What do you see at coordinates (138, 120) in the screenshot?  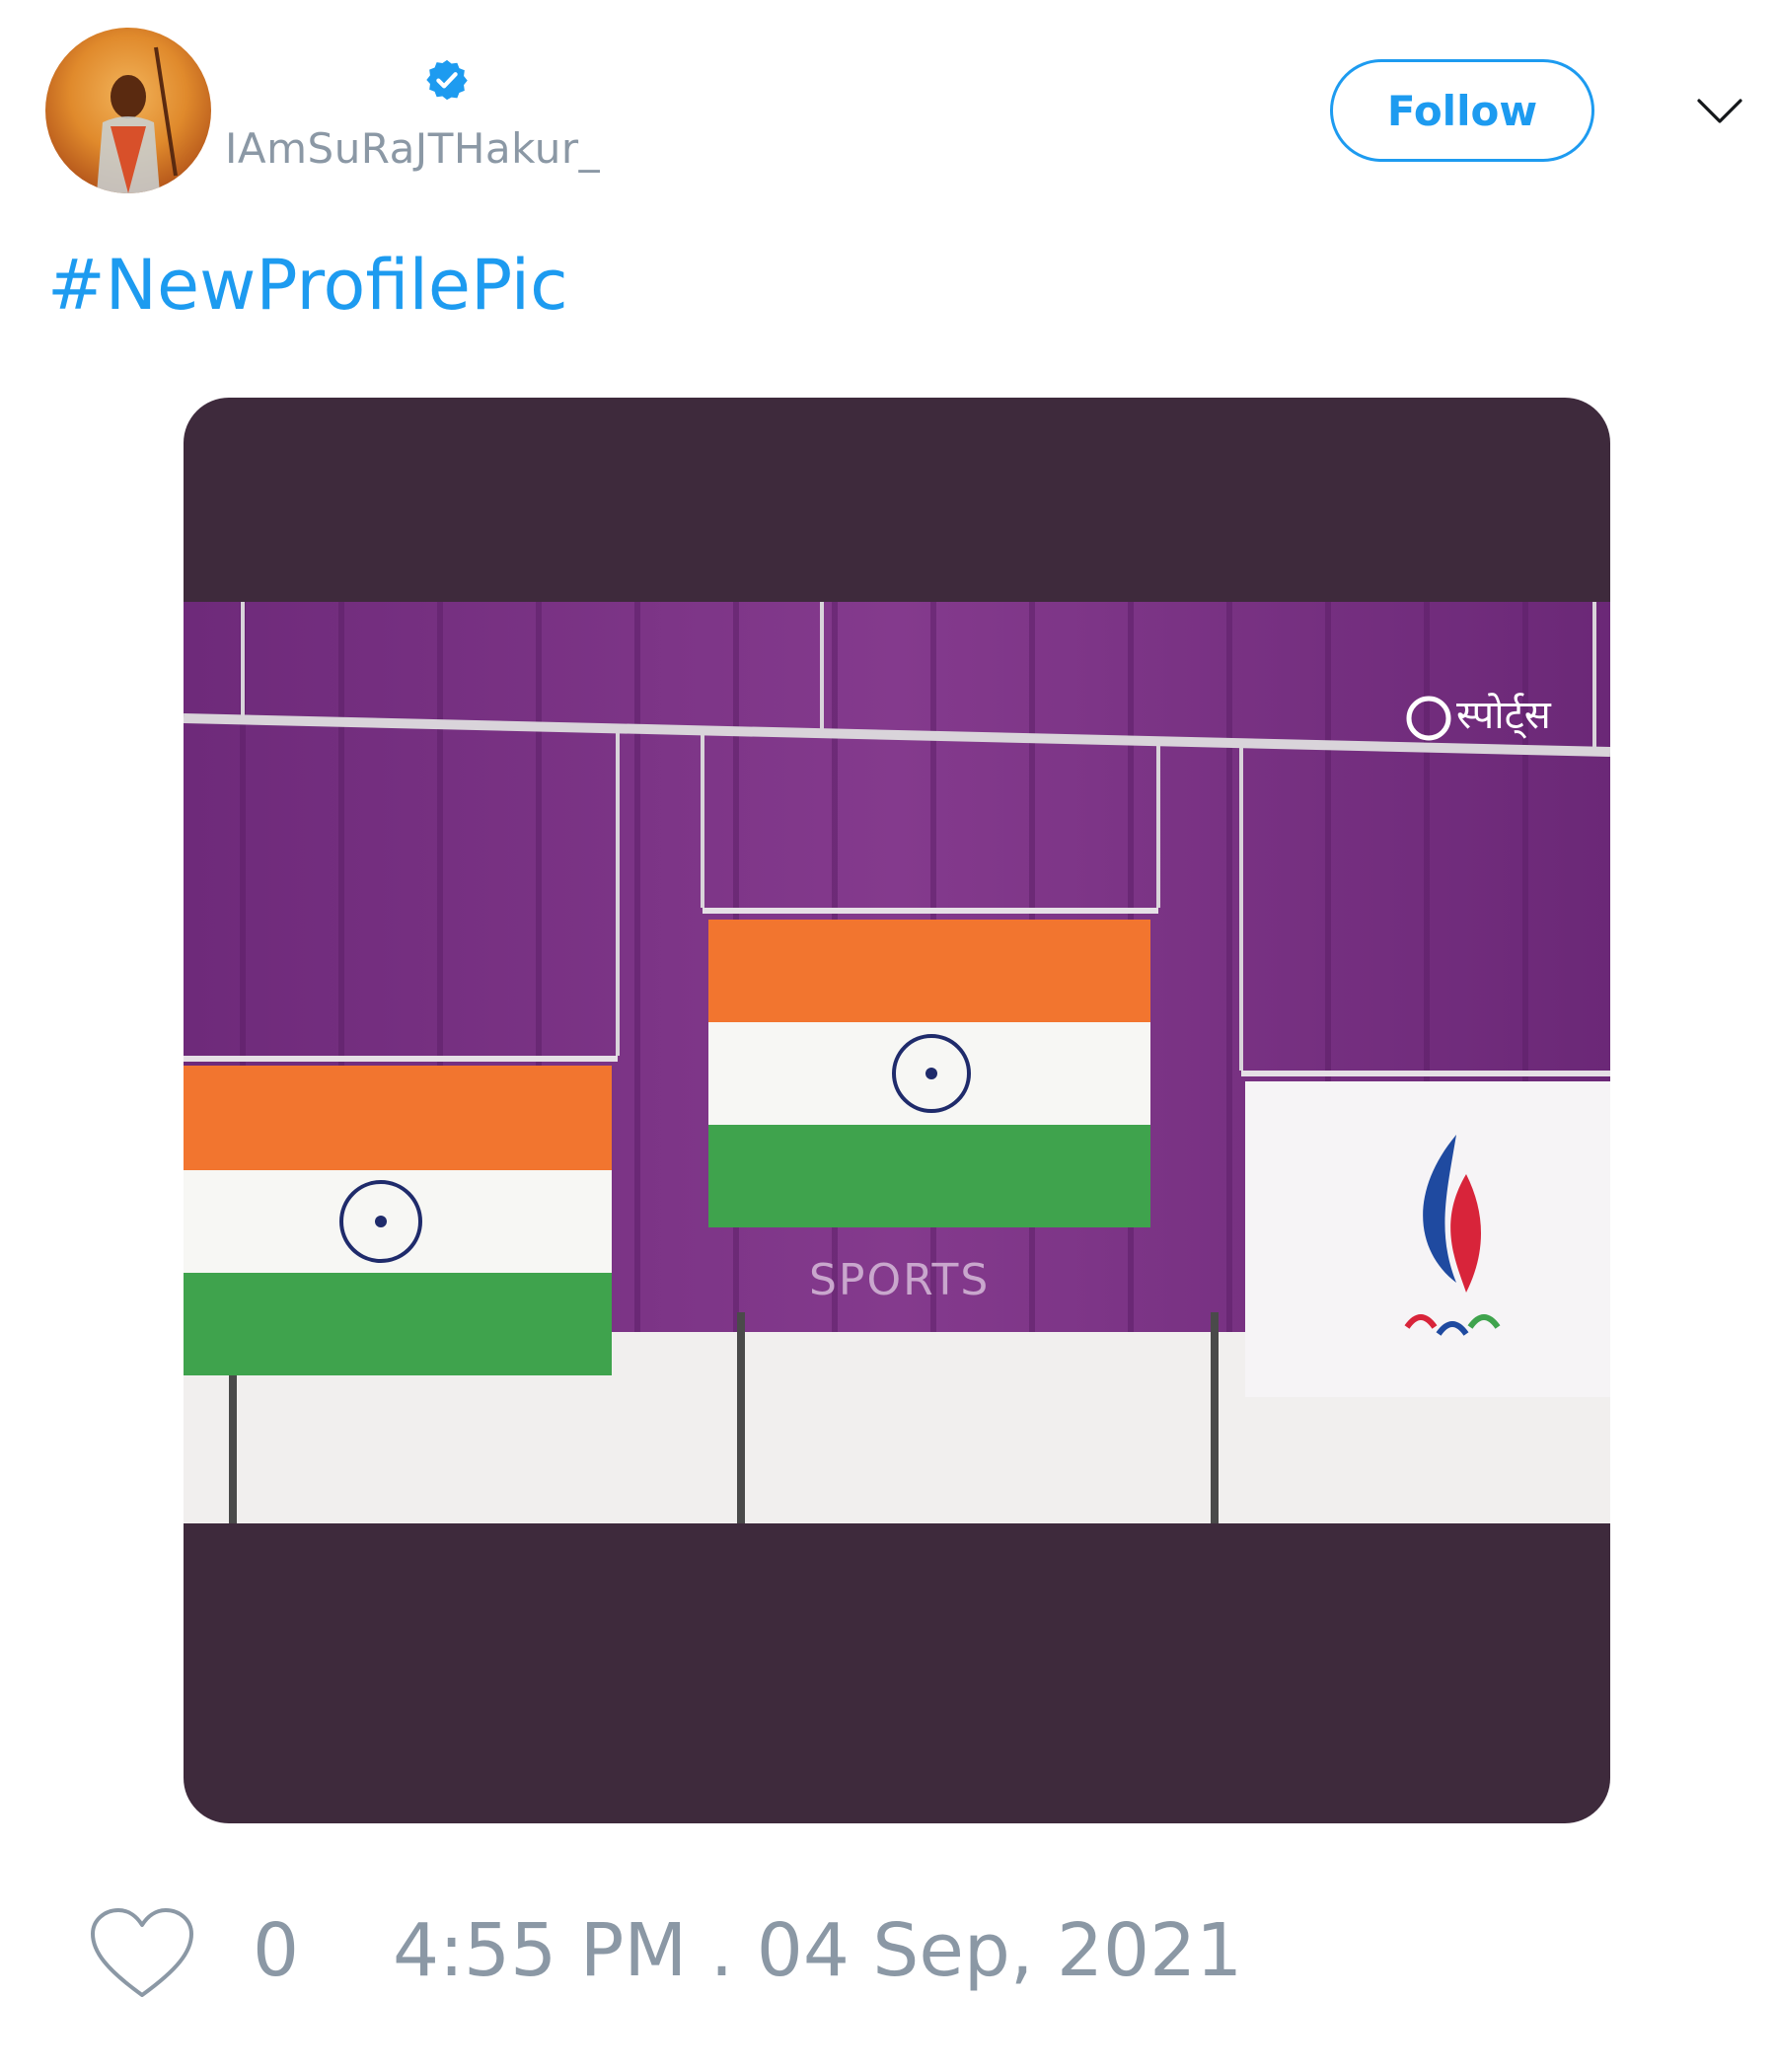 I see `avatar-image` at bounding box center [138, 120].